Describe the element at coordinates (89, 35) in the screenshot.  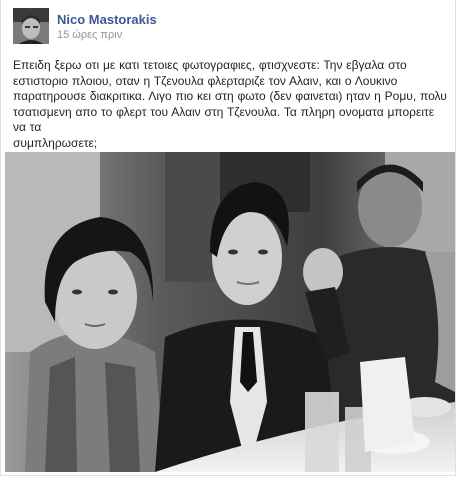
I see `post-timestamp: 15 ώρες πριν` at that location.